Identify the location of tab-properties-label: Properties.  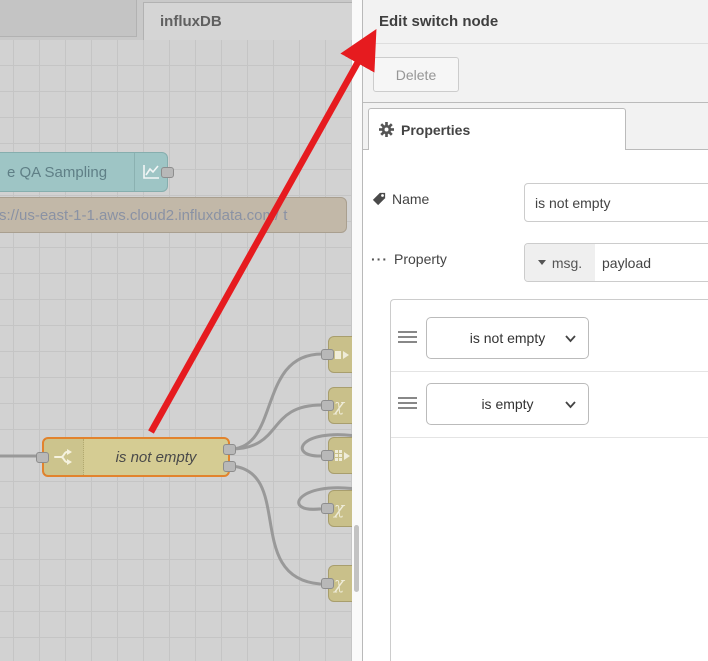
(436, 129).